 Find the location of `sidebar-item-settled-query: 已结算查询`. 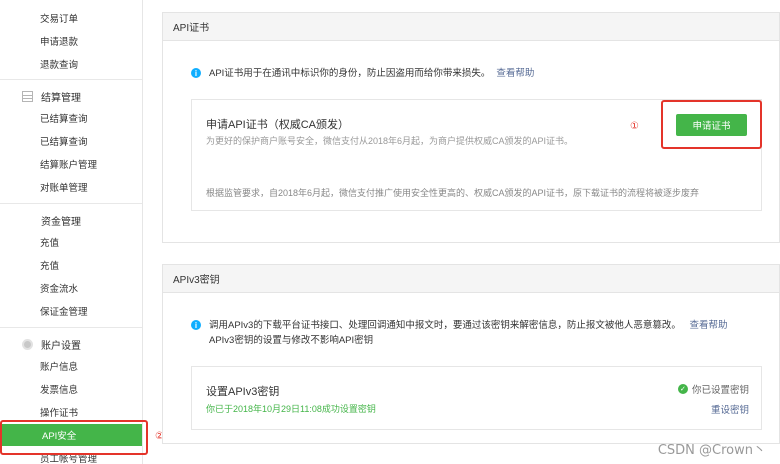

sidebar-item-settled-query: 已结算查询 is located at coordinates (71, 118).